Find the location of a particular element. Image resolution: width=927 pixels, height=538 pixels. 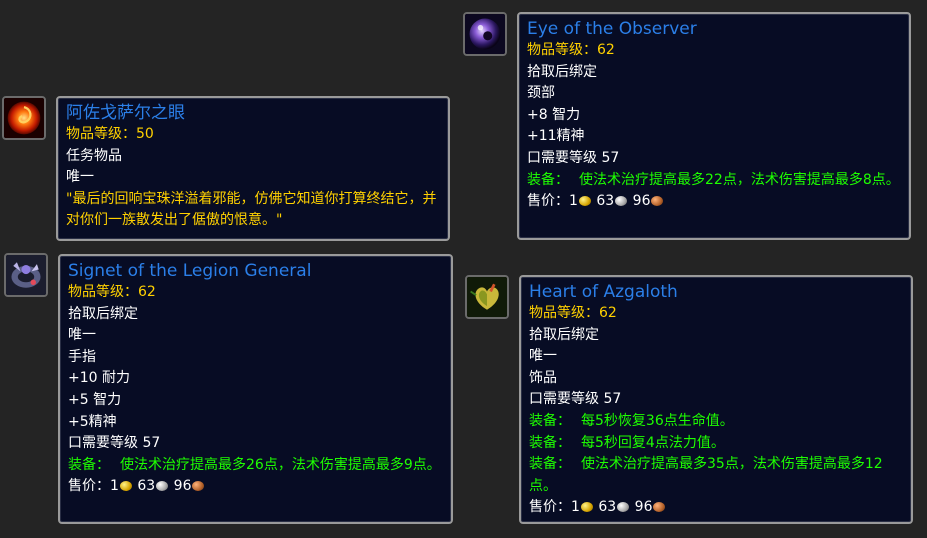

item-slot: 颈部 is located at coordinates (541, 93).